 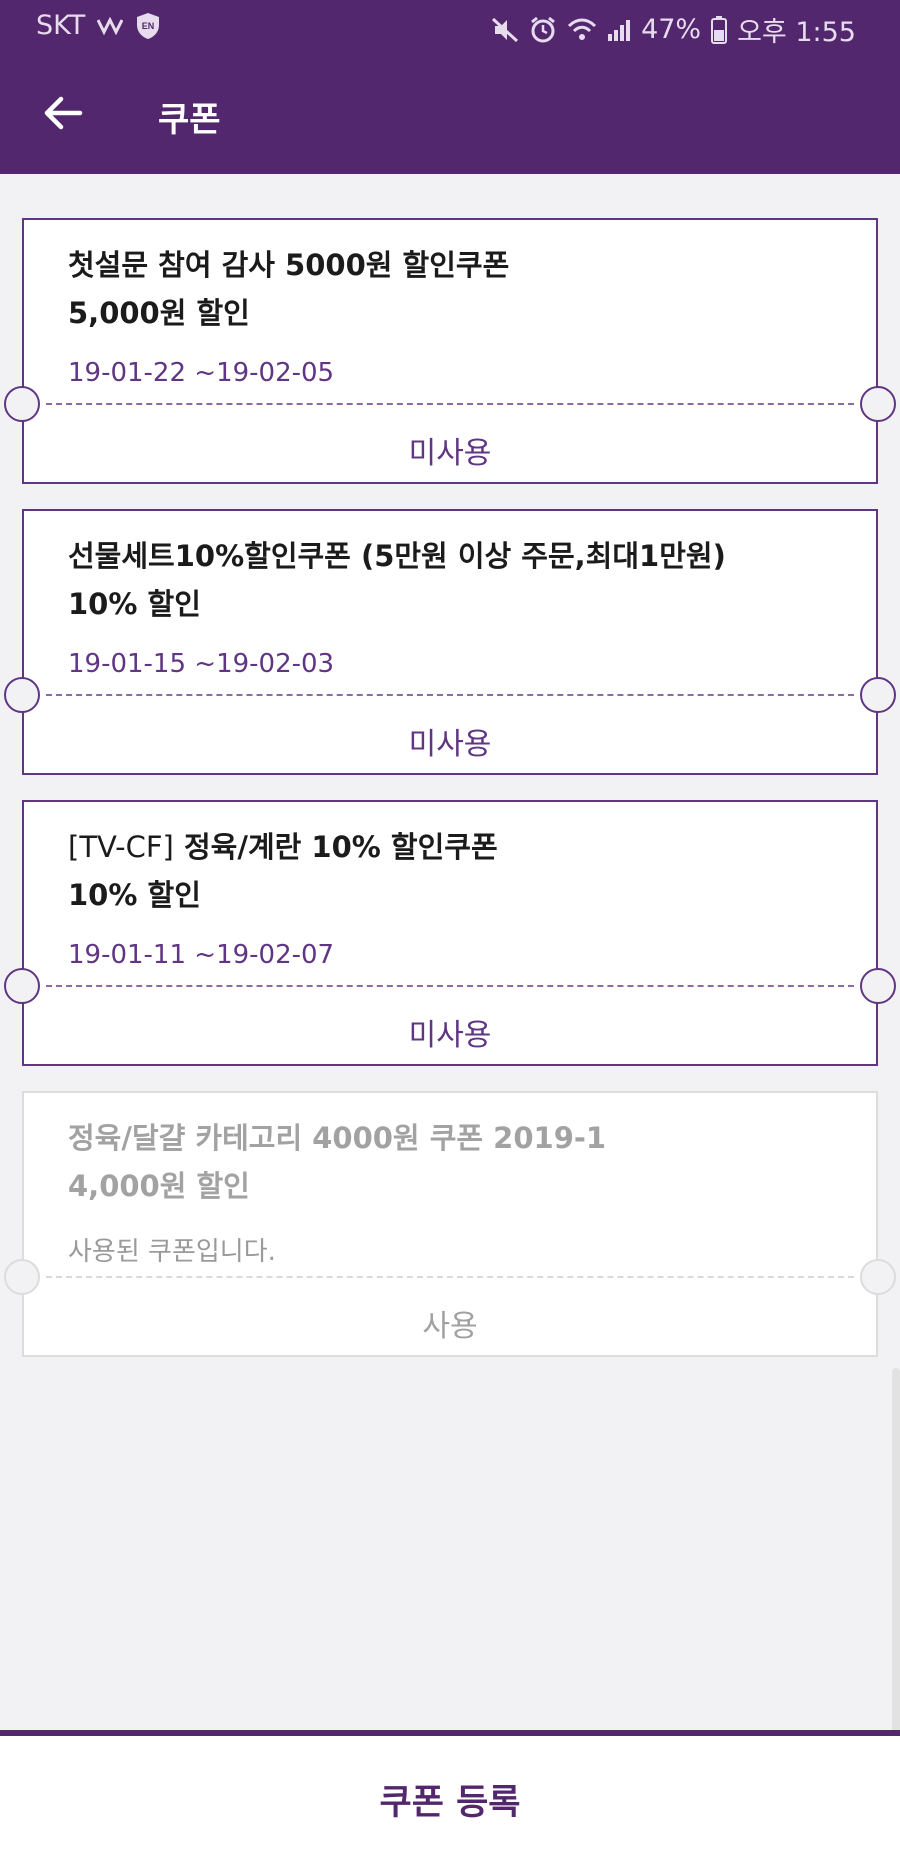 I want to click on coupon-title: 정육/달걀 카테고리 4000원 쿠폰 2019-1, so click(x=337, y=1138).